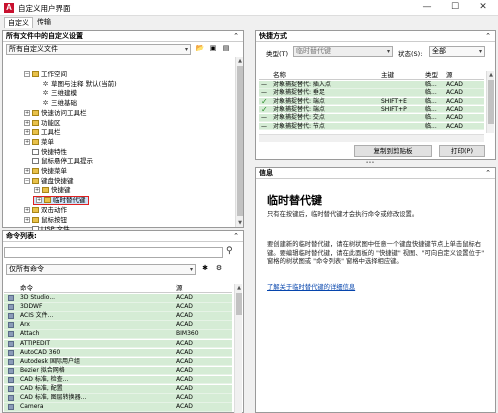 The height and width of the screenshot is (413, 498). I want to click on info-paragraph-1: 只有在按键后，临时替代键才会执行命令或修改设置。, so click(343, 214).